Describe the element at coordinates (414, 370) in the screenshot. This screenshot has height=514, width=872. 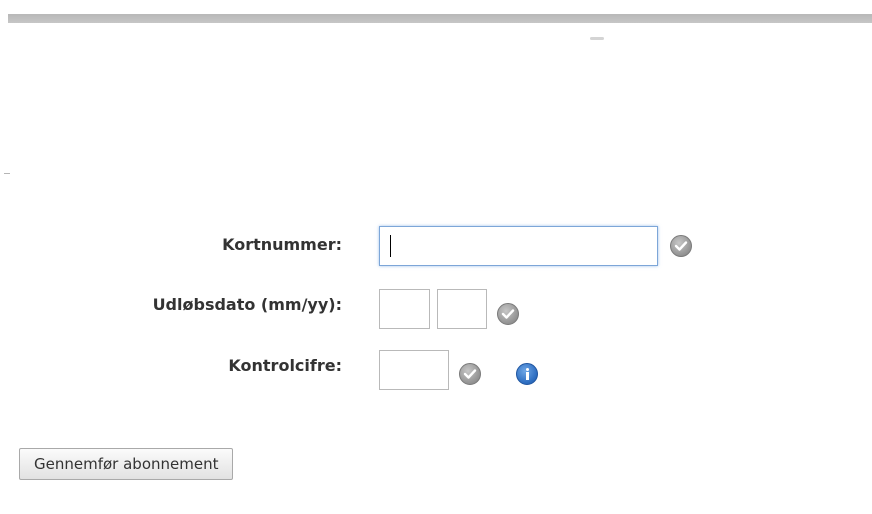
I see `cvc-input` at that location.